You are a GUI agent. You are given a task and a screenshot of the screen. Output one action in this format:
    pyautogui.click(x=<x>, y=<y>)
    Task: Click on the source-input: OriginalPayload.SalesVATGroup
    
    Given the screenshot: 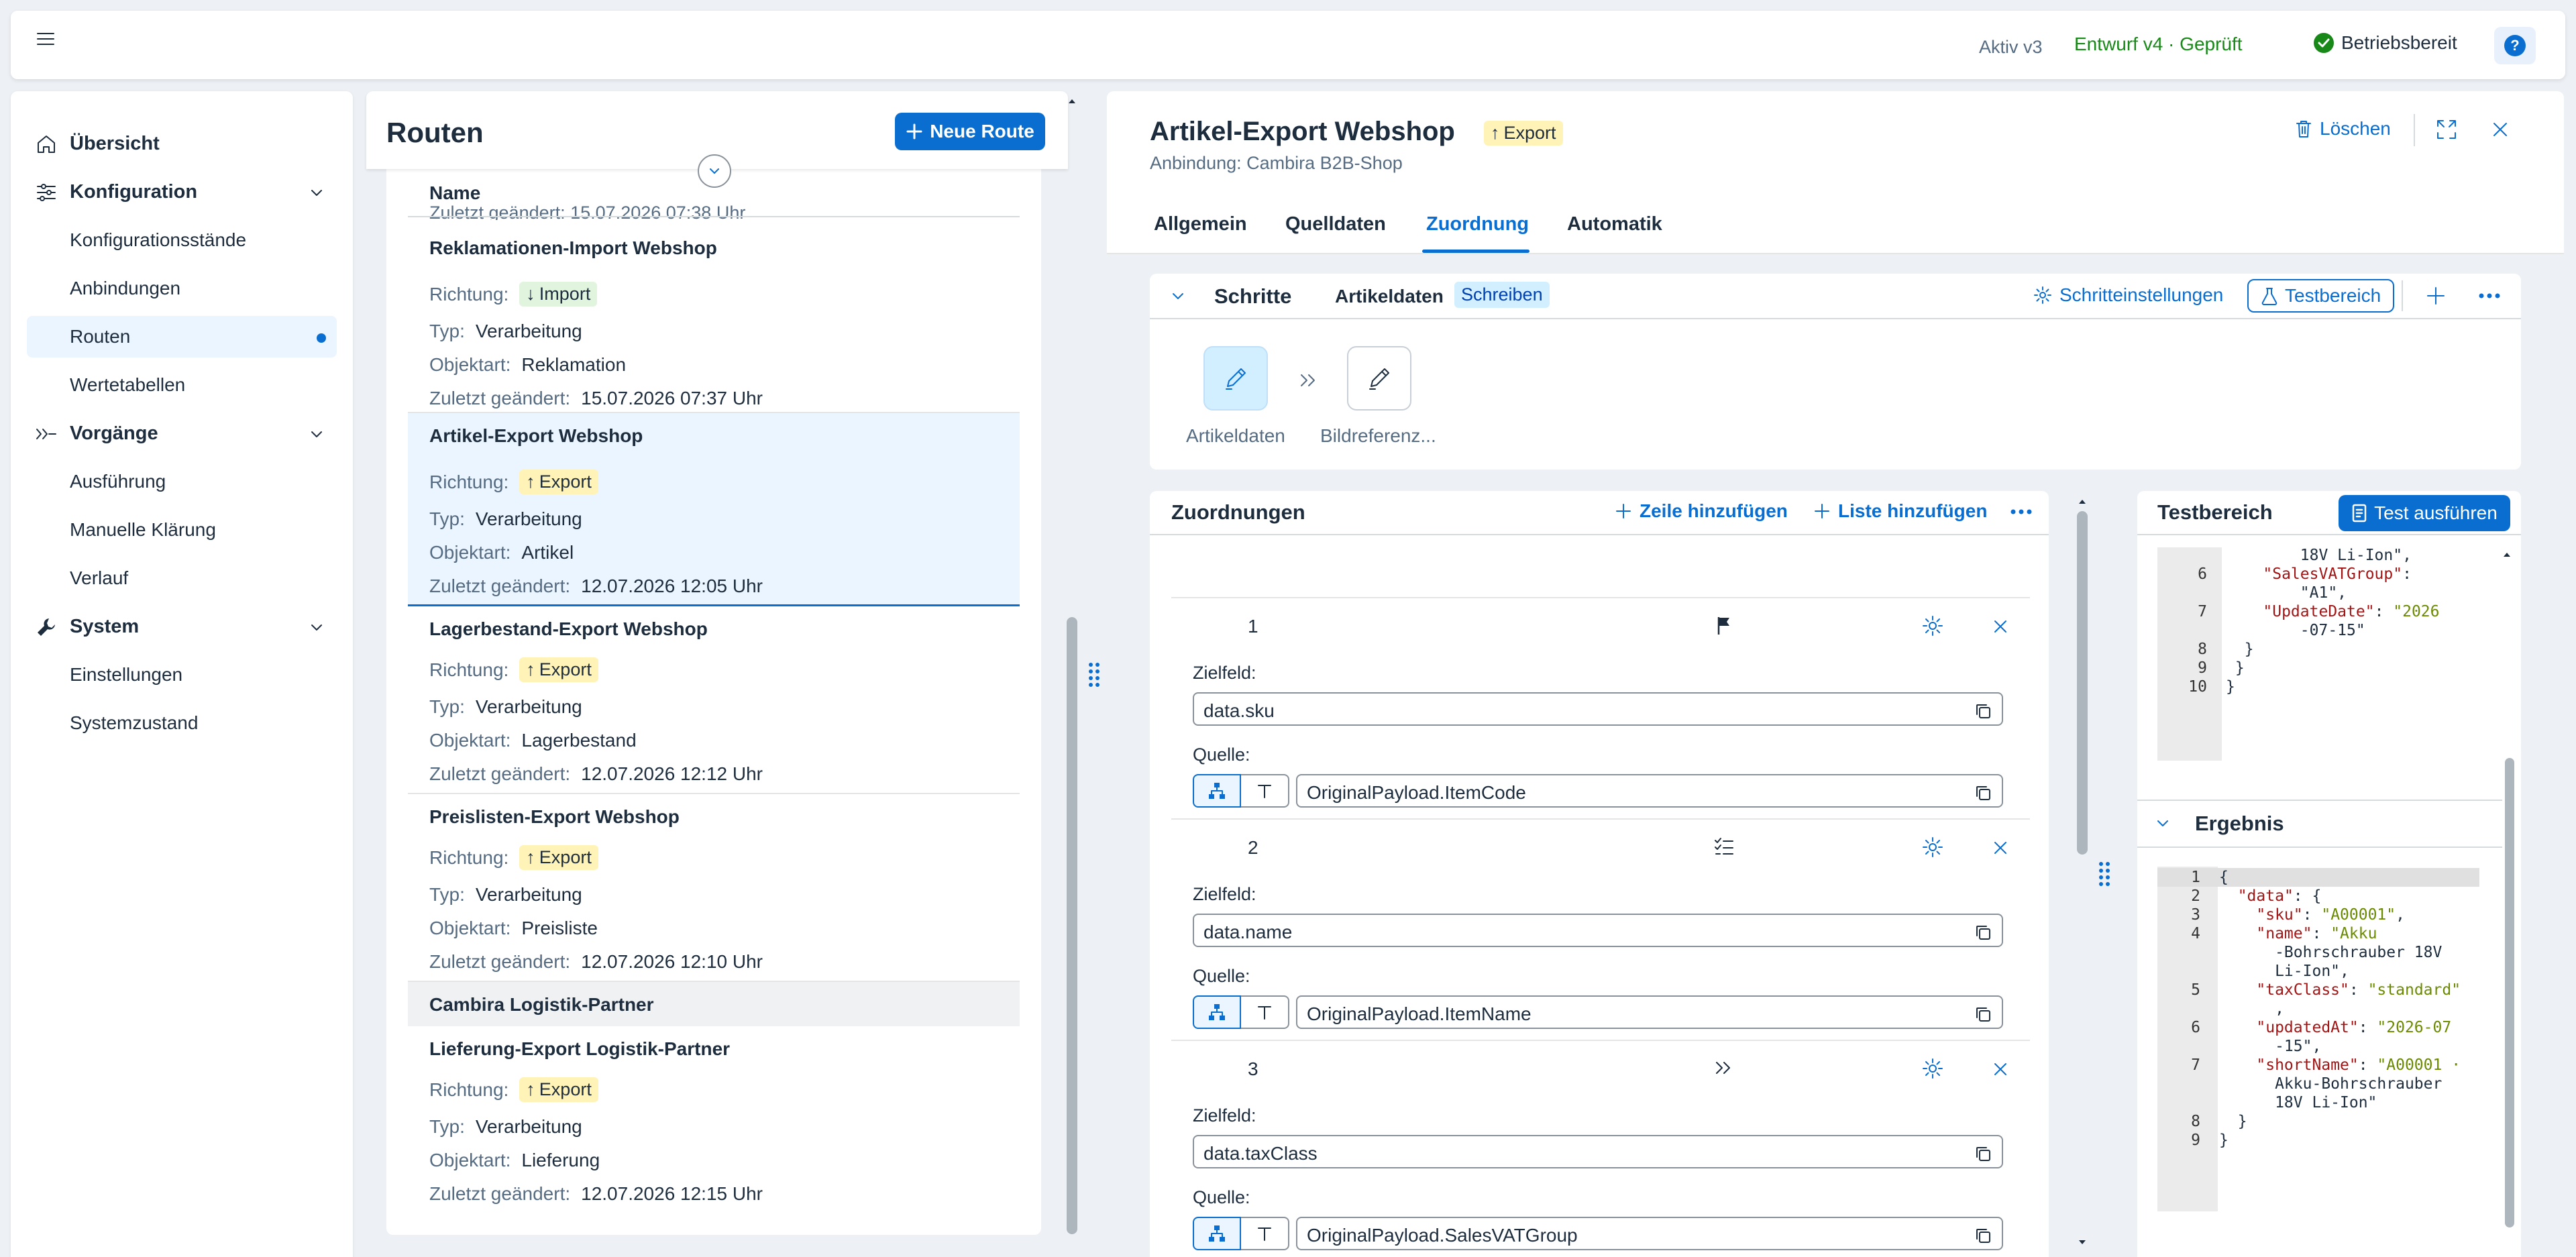 What is the action you would take?
    pyautogui.click(x=1649, y=1233)
    